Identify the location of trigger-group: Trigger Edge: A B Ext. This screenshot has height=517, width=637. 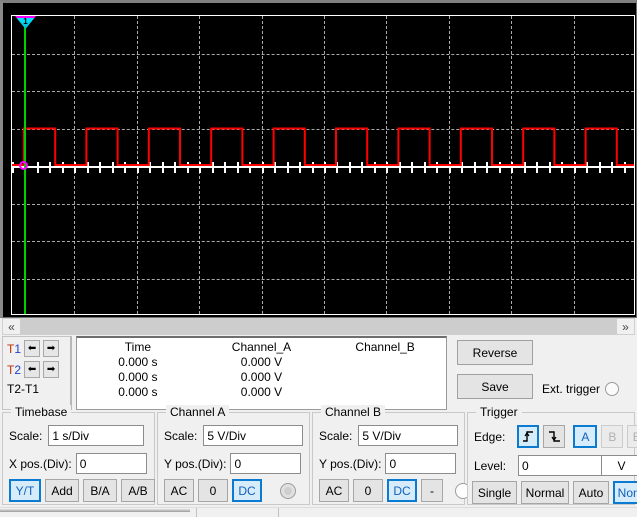
(552, 455).